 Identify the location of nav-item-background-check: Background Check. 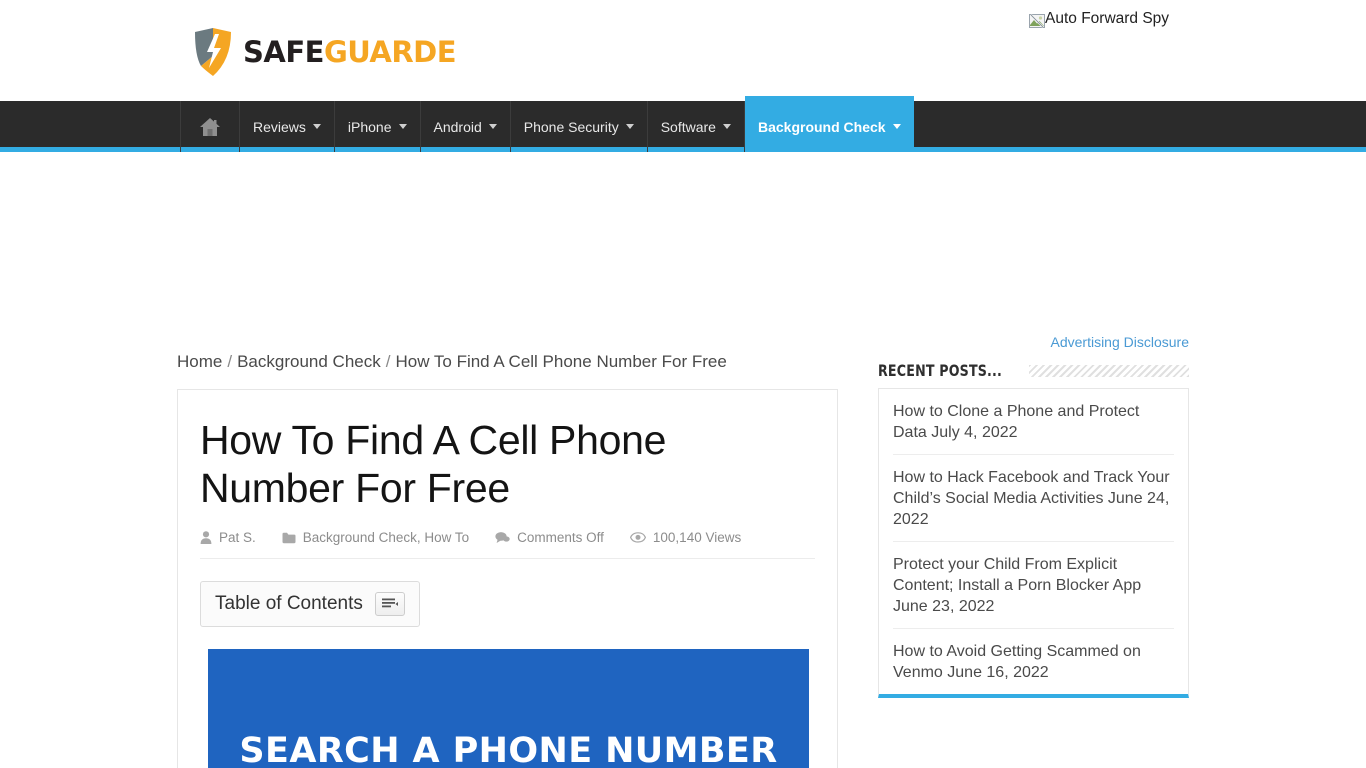
(829, 124).